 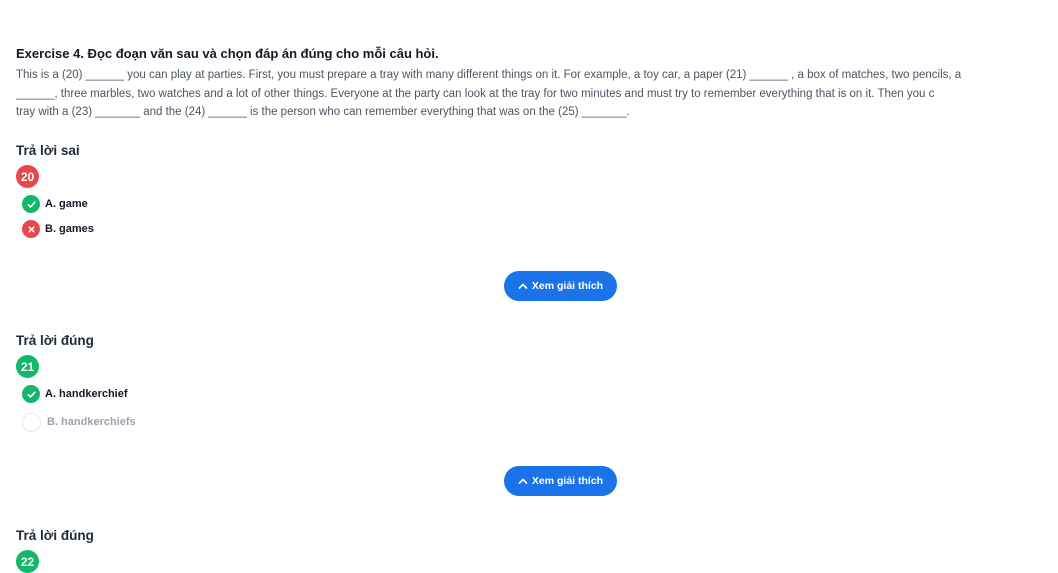 What do you see at coordinates (48, 150) in the screenshot?
I see `question-status-wrong: Trả lời sai` at bounding box center [48, 150].